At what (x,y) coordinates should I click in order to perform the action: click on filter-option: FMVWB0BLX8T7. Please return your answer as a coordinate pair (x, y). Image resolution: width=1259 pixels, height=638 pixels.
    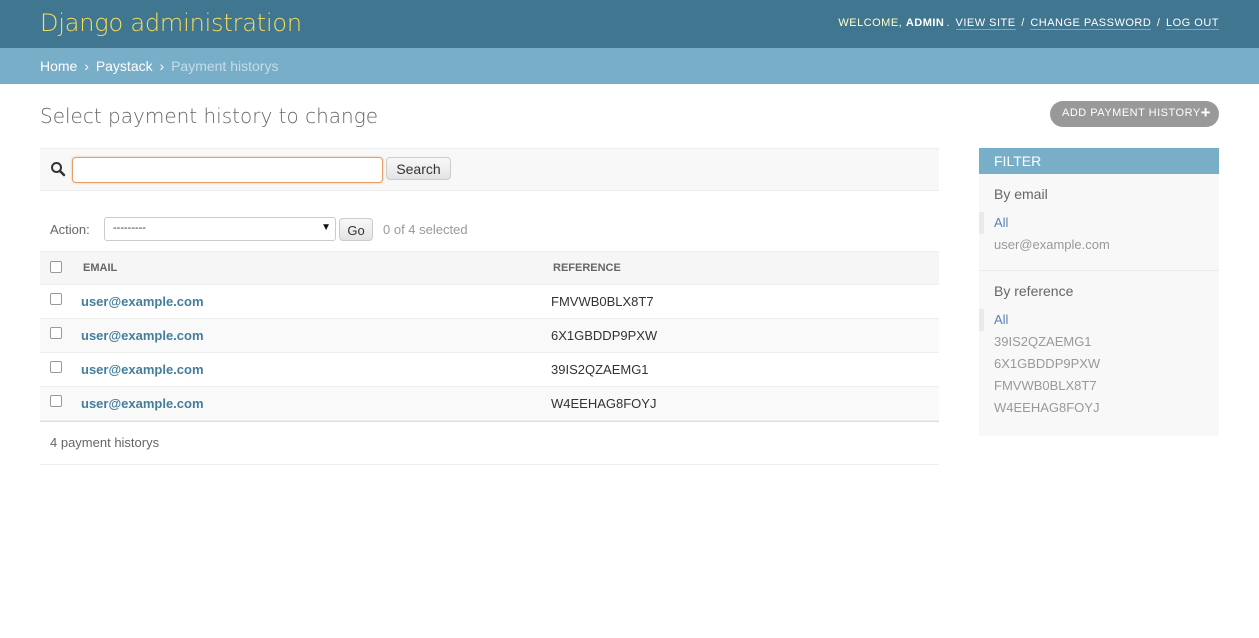
    Looking at the image, I should click on (1099, 386).